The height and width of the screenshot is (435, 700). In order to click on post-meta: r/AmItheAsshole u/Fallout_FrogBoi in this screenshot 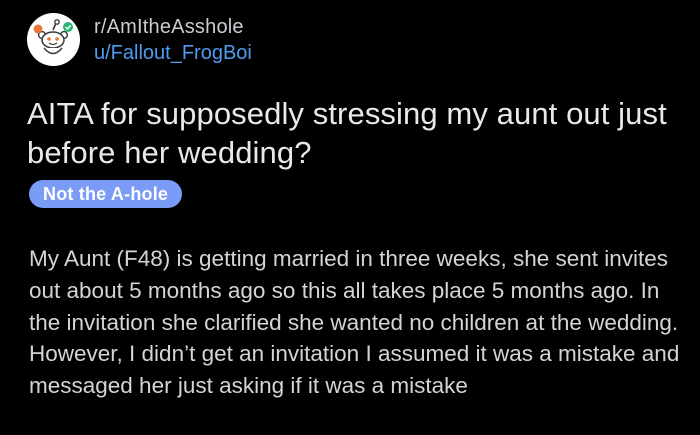, I will do `click(173, 40)`.